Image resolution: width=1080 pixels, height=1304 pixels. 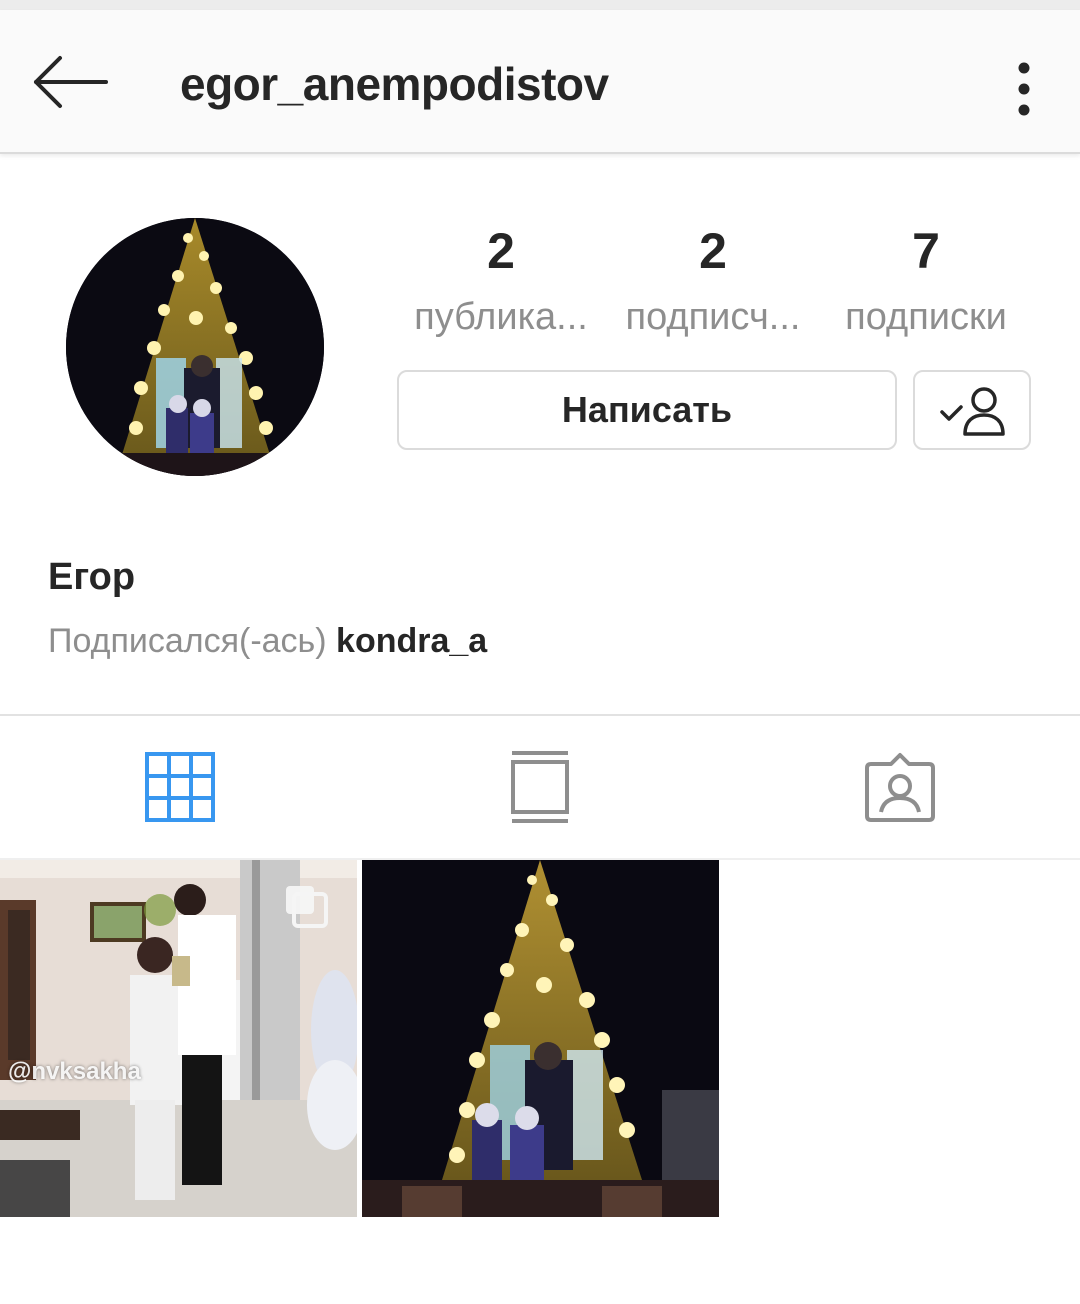 I want to click on tab-tagged, so click(x=900, y=787).